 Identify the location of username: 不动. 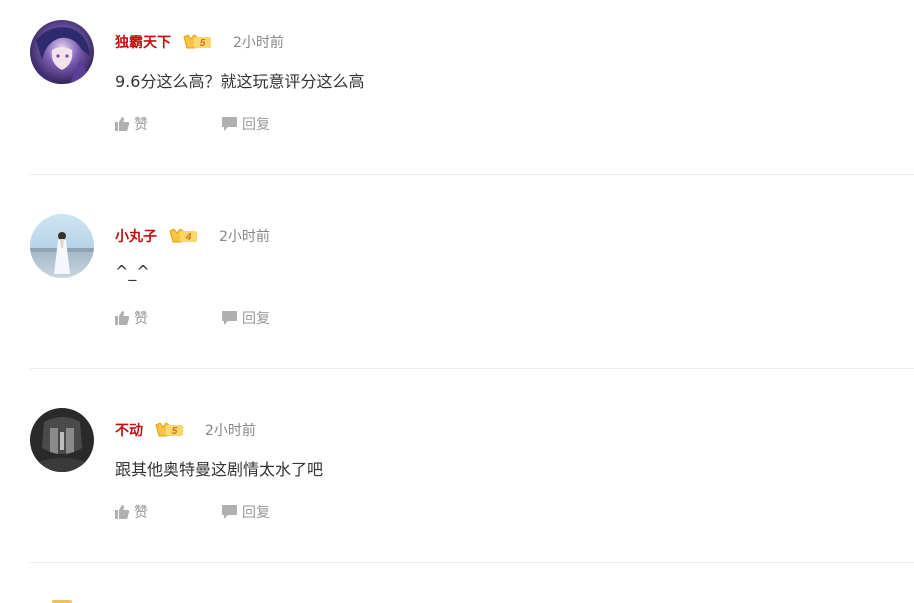
(129, 430).